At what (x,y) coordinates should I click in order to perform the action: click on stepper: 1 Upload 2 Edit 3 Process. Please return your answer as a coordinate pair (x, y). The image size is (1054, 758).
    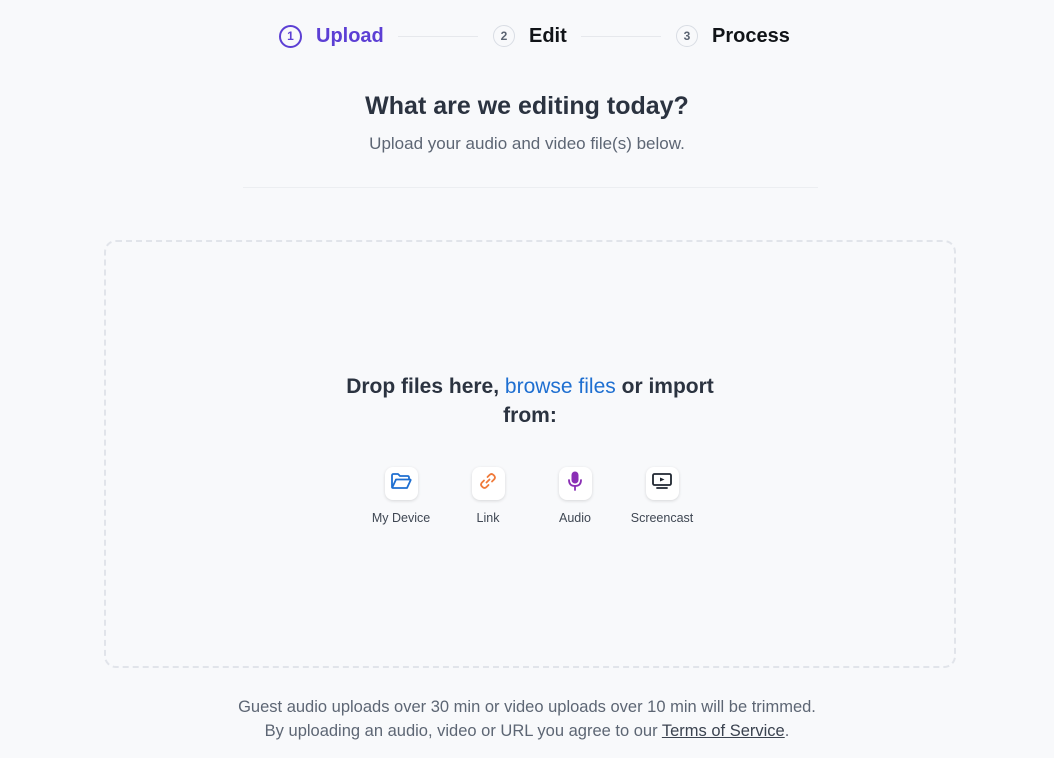
    Looking at the image, I should click on (527, 36).